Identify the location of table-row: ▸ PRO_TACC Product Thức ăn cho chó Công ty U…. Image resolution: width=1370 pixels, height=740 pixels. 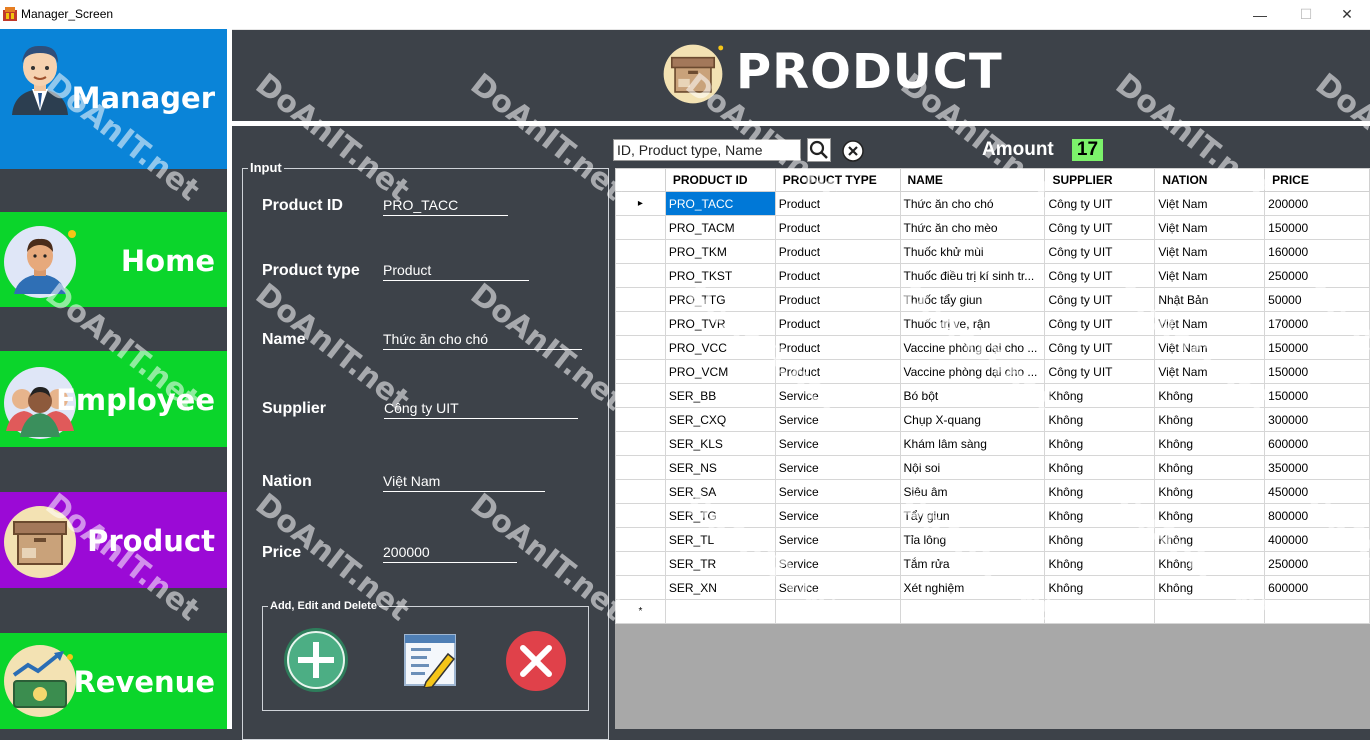
(992, 203).